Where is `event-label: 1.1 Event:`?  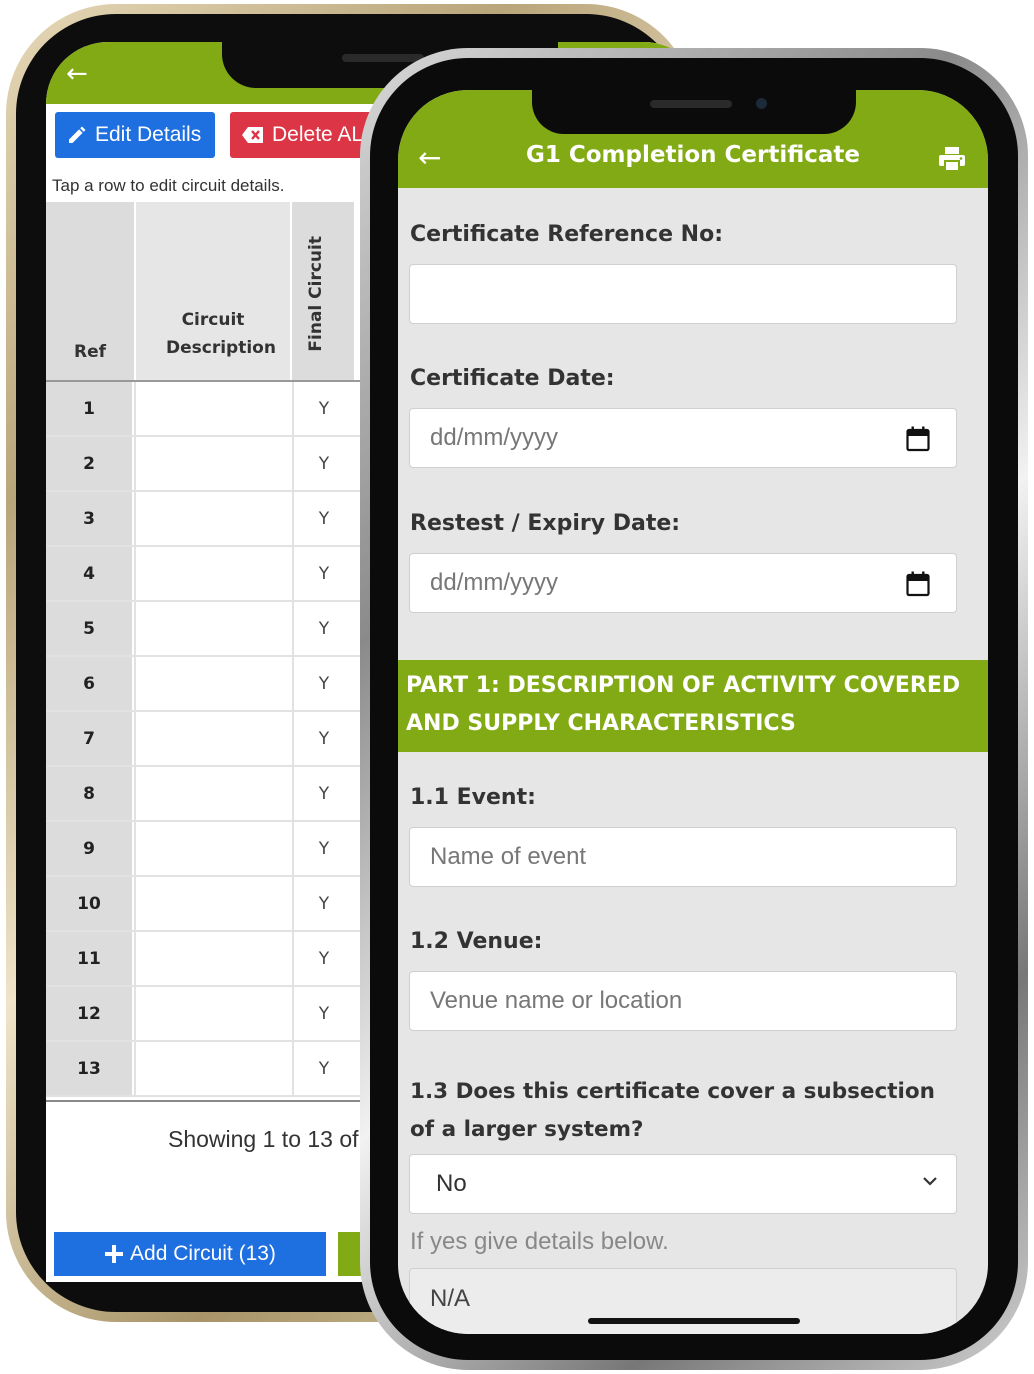 event-label: 1.1 Event: is located at coordinates (473, 797).